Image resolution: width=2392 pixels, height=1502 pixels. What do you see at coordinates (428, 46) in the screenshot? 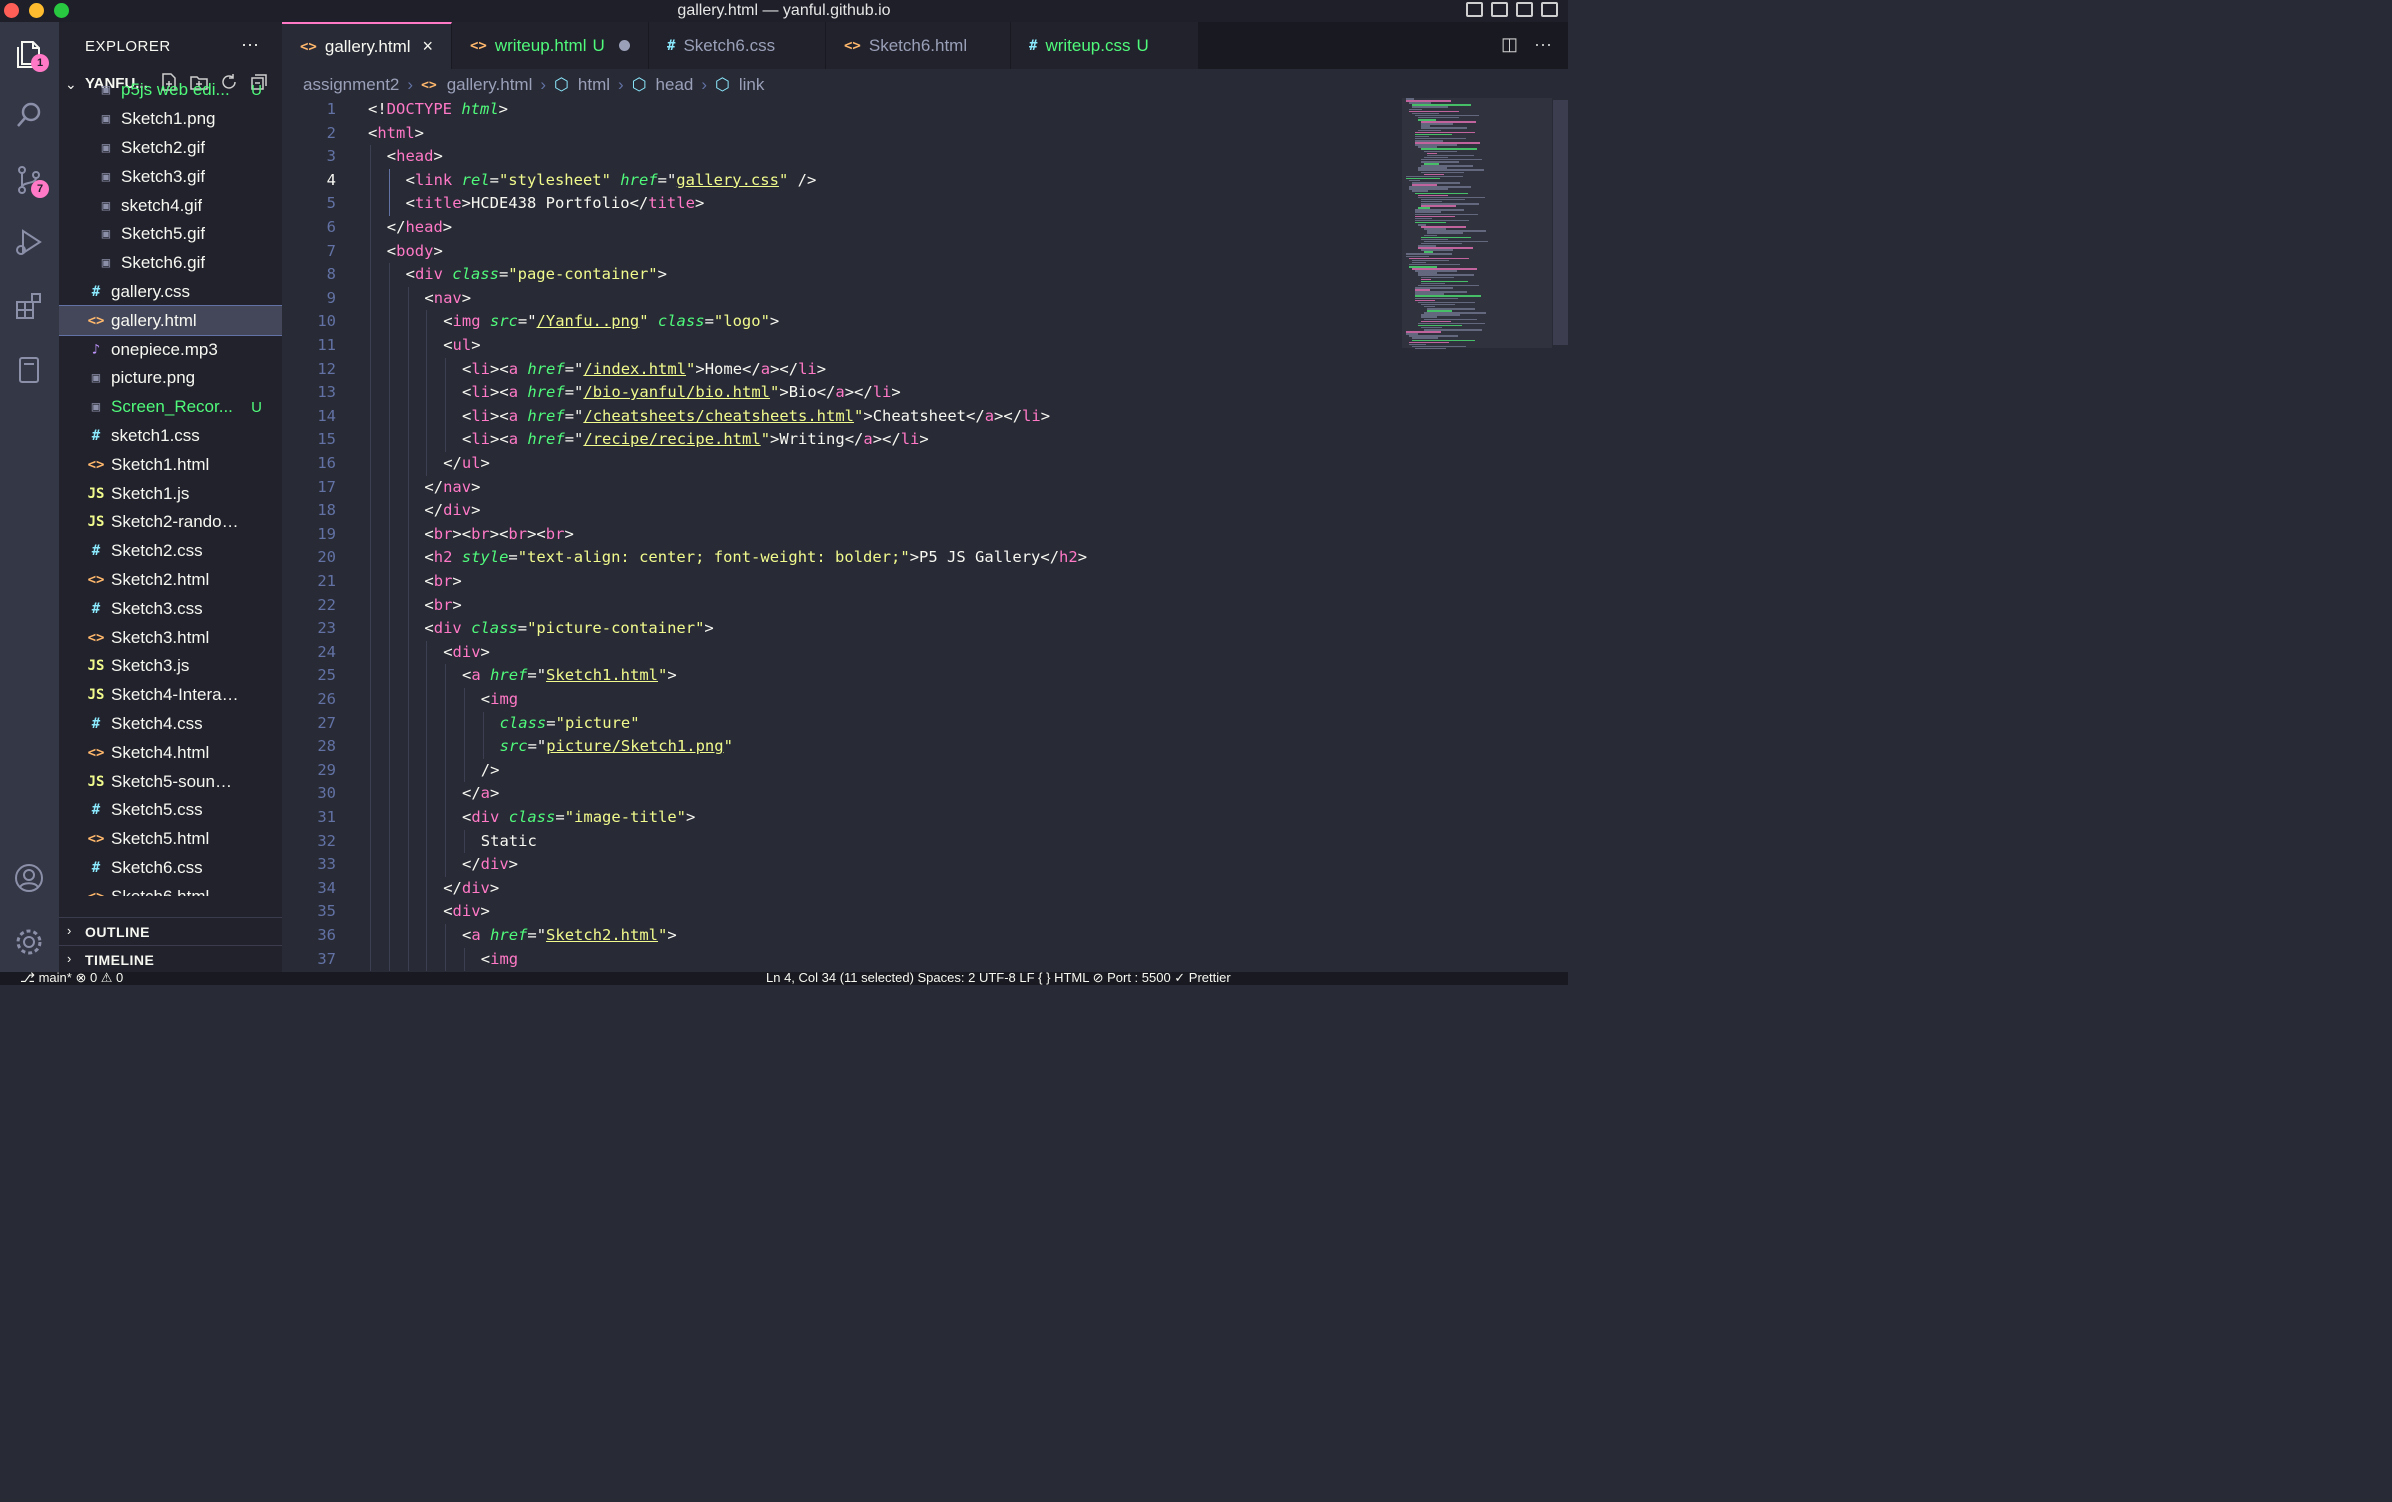
I see `close-icon: ×` at bounding box center [428, 46].